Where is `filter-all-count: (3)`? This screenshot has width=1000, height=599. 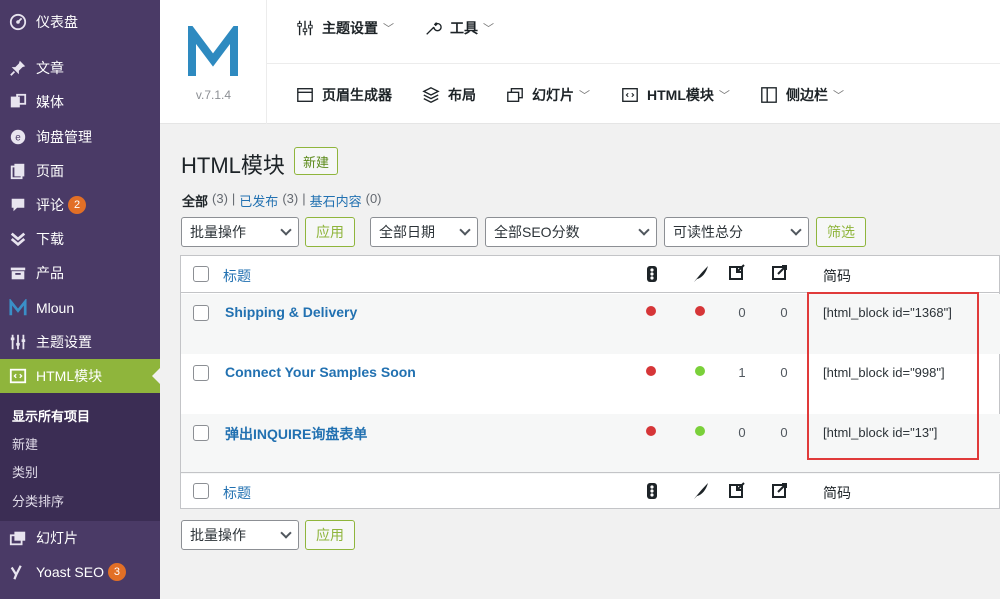
filter-all-count: (3) is located at coordinates (220, 198).